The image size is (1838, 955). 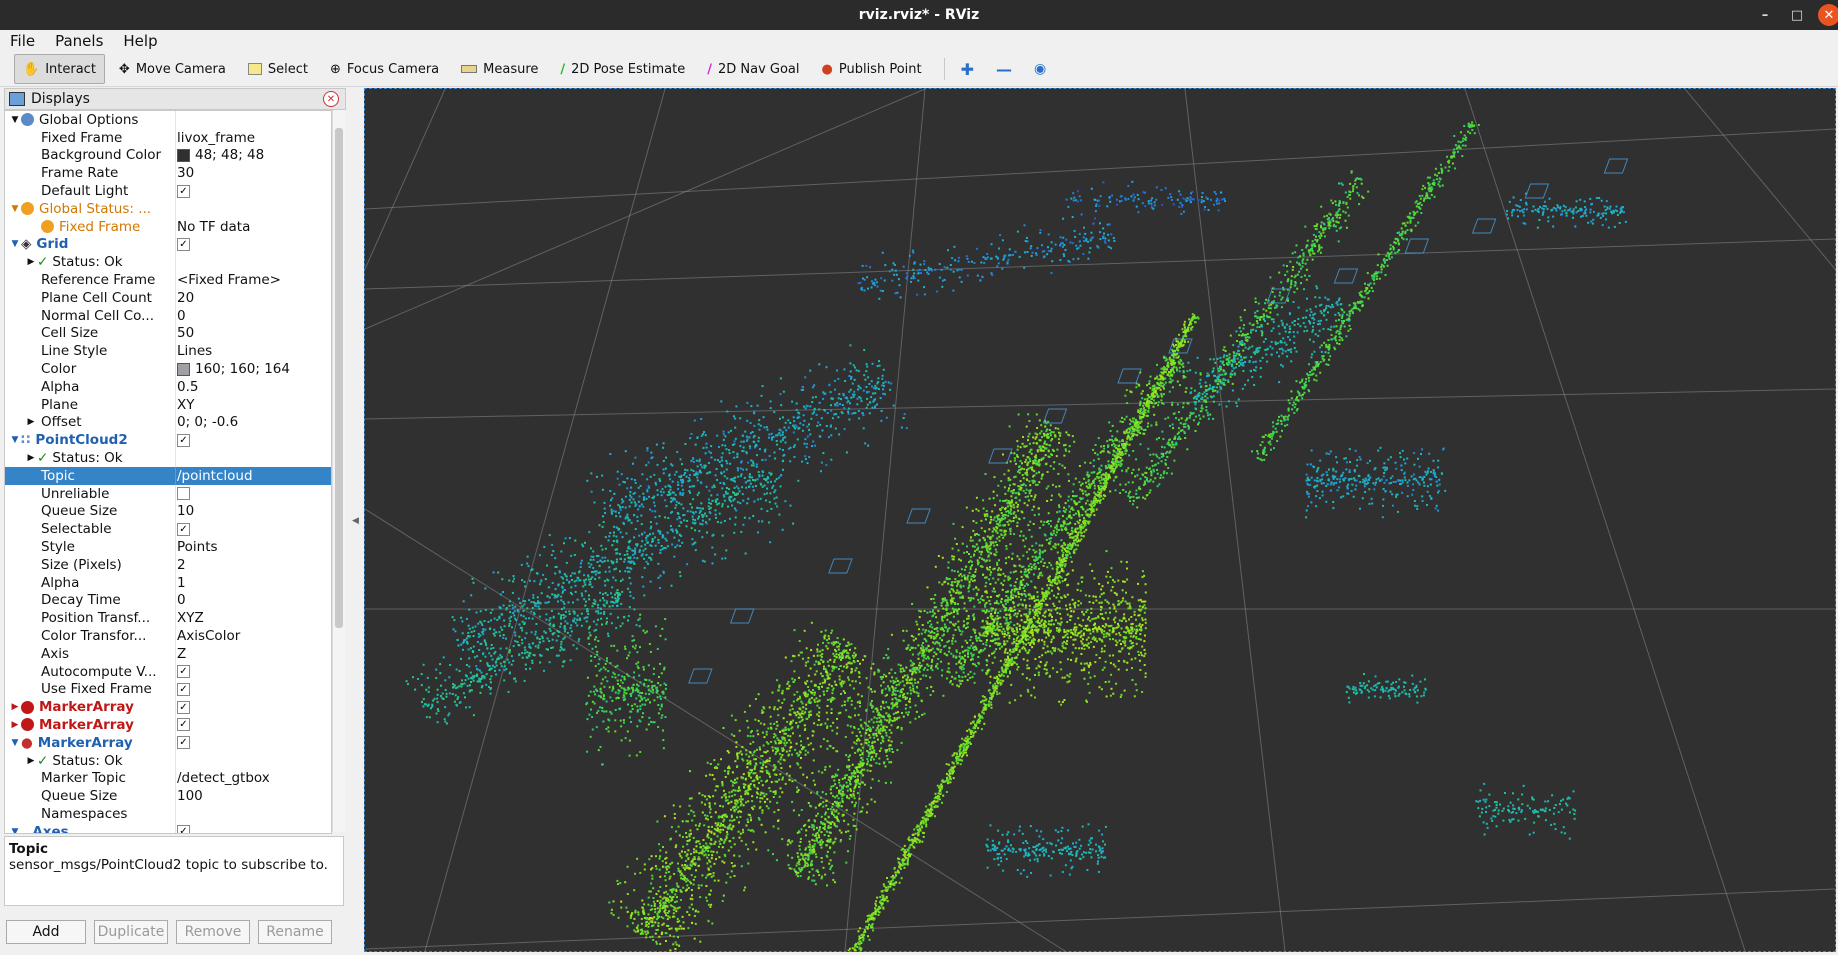 What do you see at coordinates (872, 69) in the screenshot?
I see `publish-point-tool-button: ● Publish Point` at bounding box center [872, 69].